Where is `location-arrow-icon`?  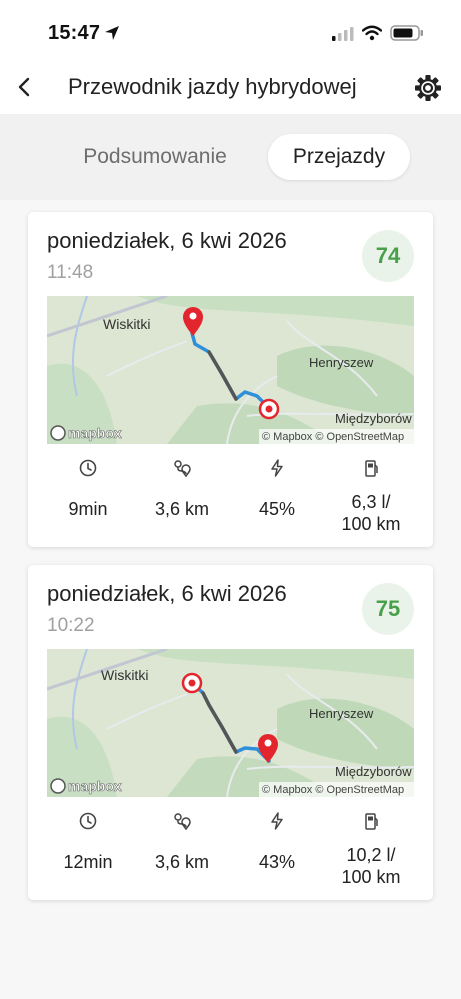 location-arrow-icon is located at coordinates (112, 33).